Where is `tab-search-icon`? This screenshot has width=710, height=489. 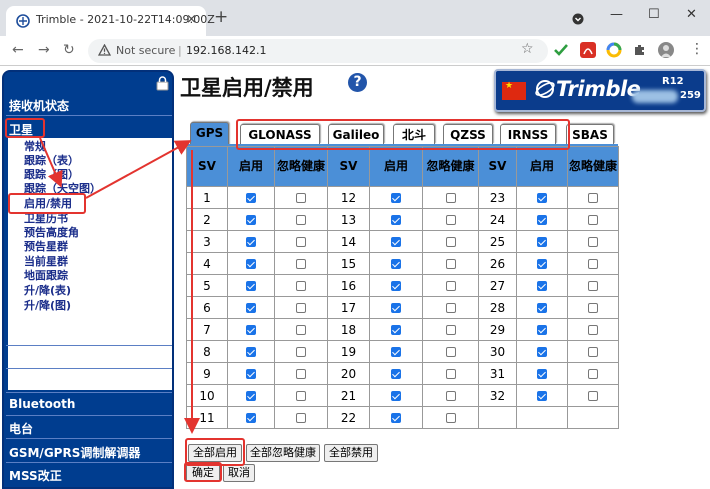
tab-search-icon is located at coordinates (578, 19).